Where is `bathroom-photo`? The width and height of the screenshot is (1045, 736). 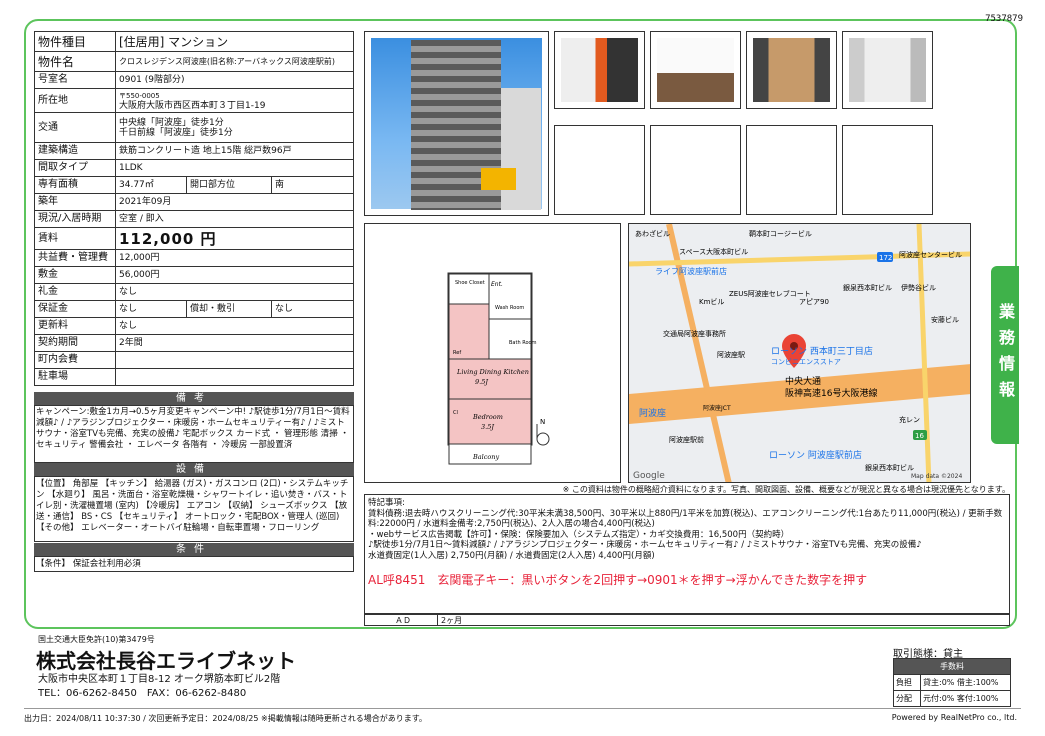 bathroom-photo is located at coordinates (887, 70).